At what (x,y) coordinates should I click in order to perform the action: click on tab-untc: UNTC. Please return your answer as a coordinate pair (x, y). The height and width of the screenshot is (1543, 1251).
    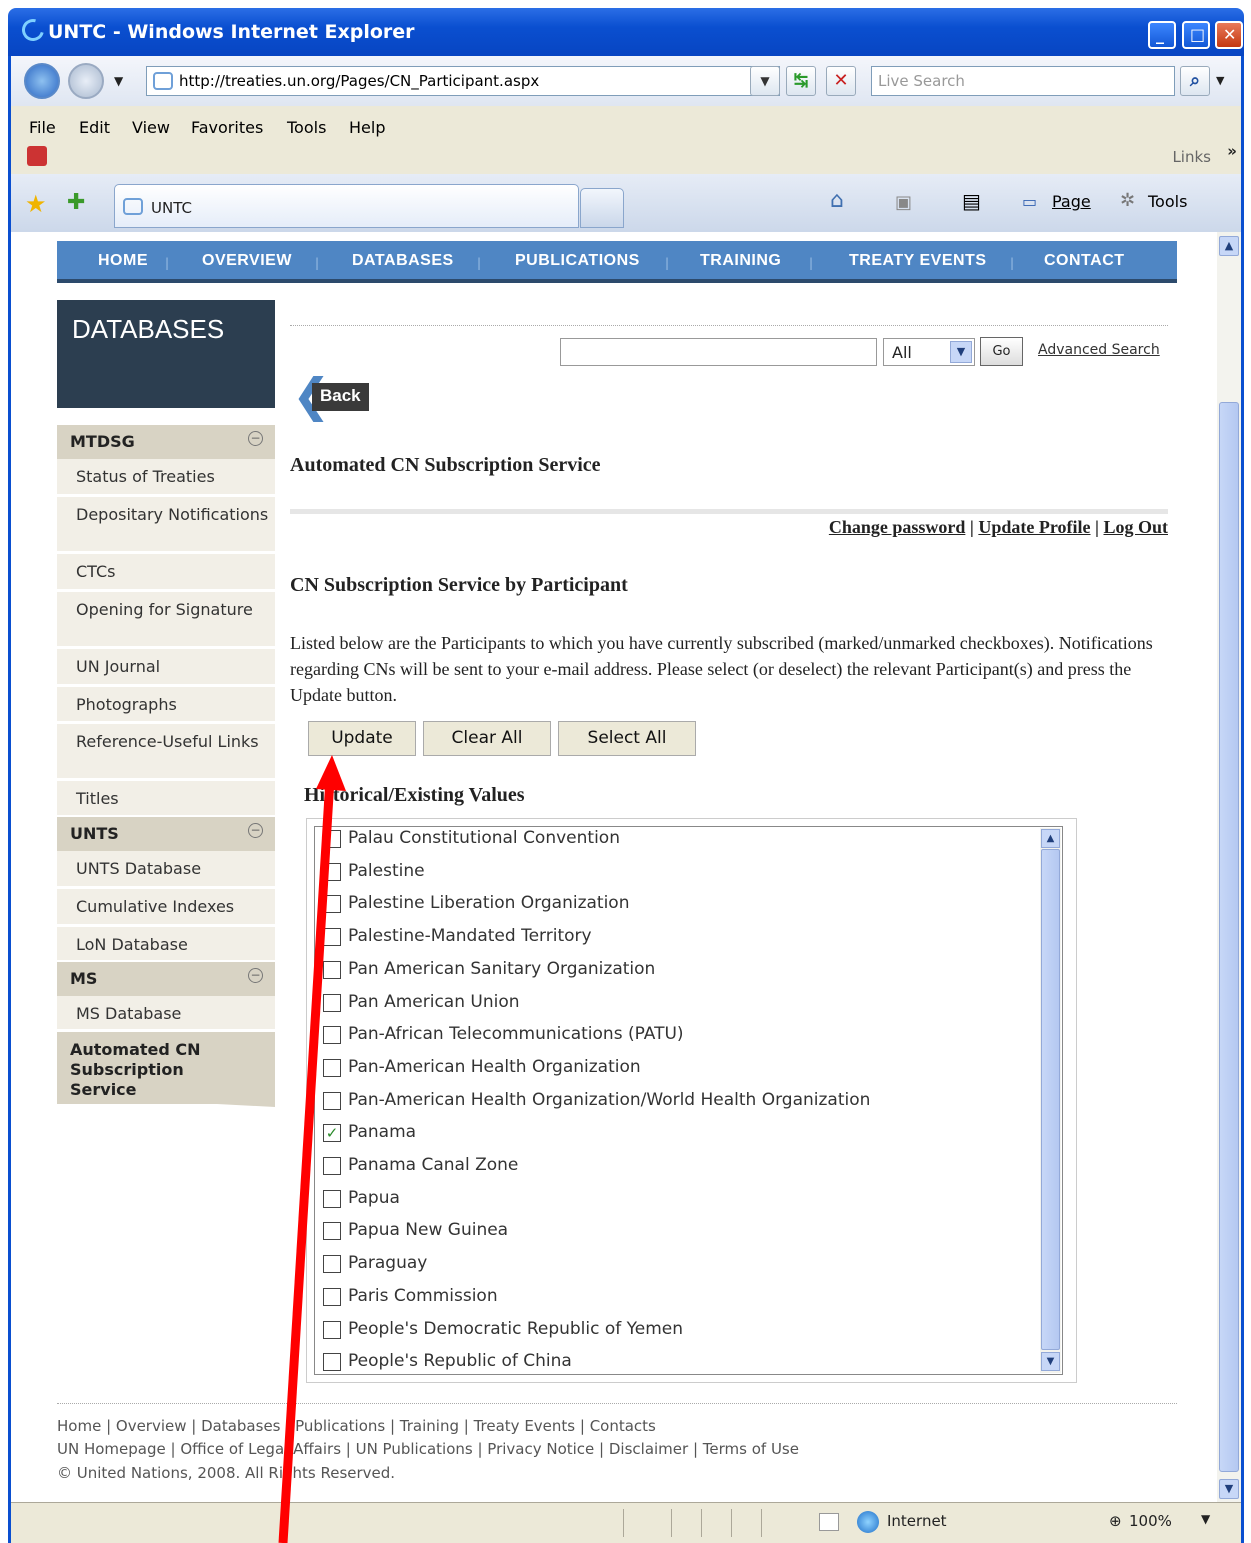
    Looking at the image, I should click on (346, 206).